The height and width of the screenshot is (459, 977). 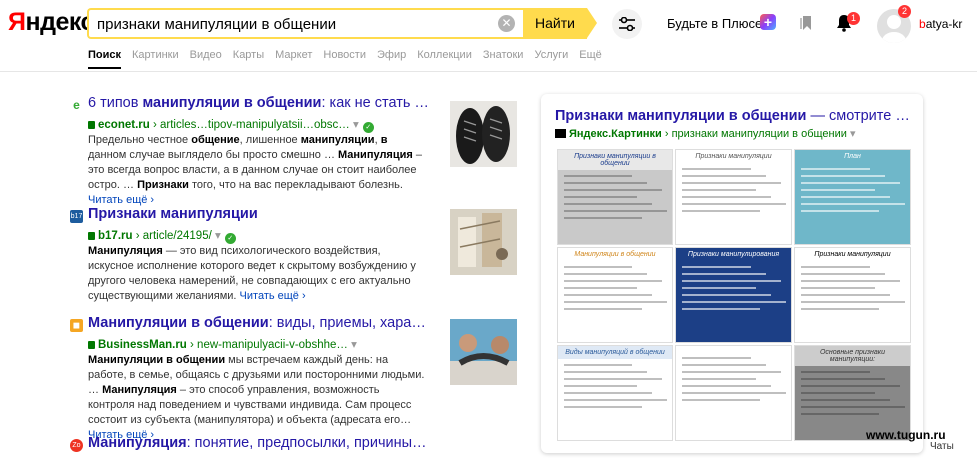 What do you see at coordinates (155, 59) in the screenshot?
I see `tab-images: Картинки` at bounding box center [155, 59].